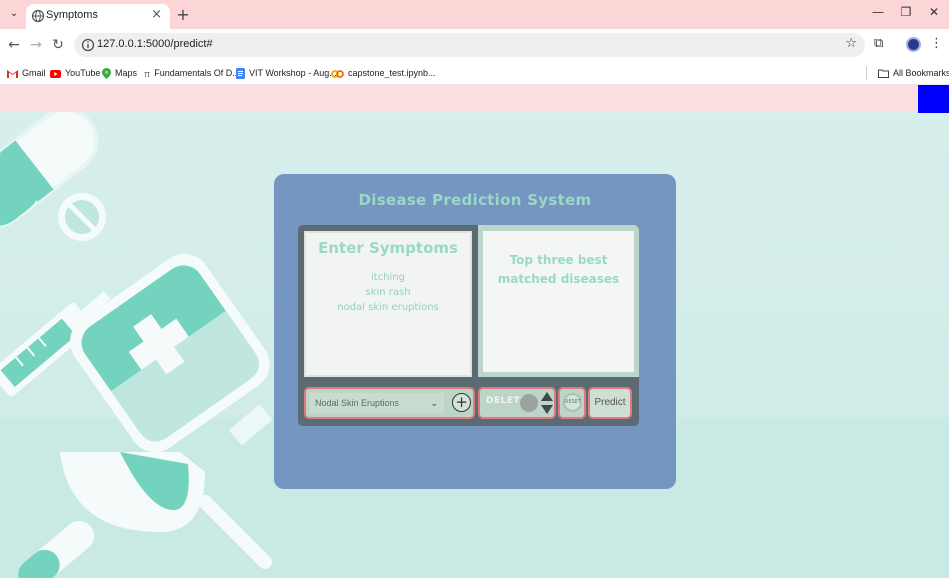 The height and width of the screenshot is (578, 949). Describe the element at coordinates (337, 73) in the screenshot. I see `colab-icon` at that location.